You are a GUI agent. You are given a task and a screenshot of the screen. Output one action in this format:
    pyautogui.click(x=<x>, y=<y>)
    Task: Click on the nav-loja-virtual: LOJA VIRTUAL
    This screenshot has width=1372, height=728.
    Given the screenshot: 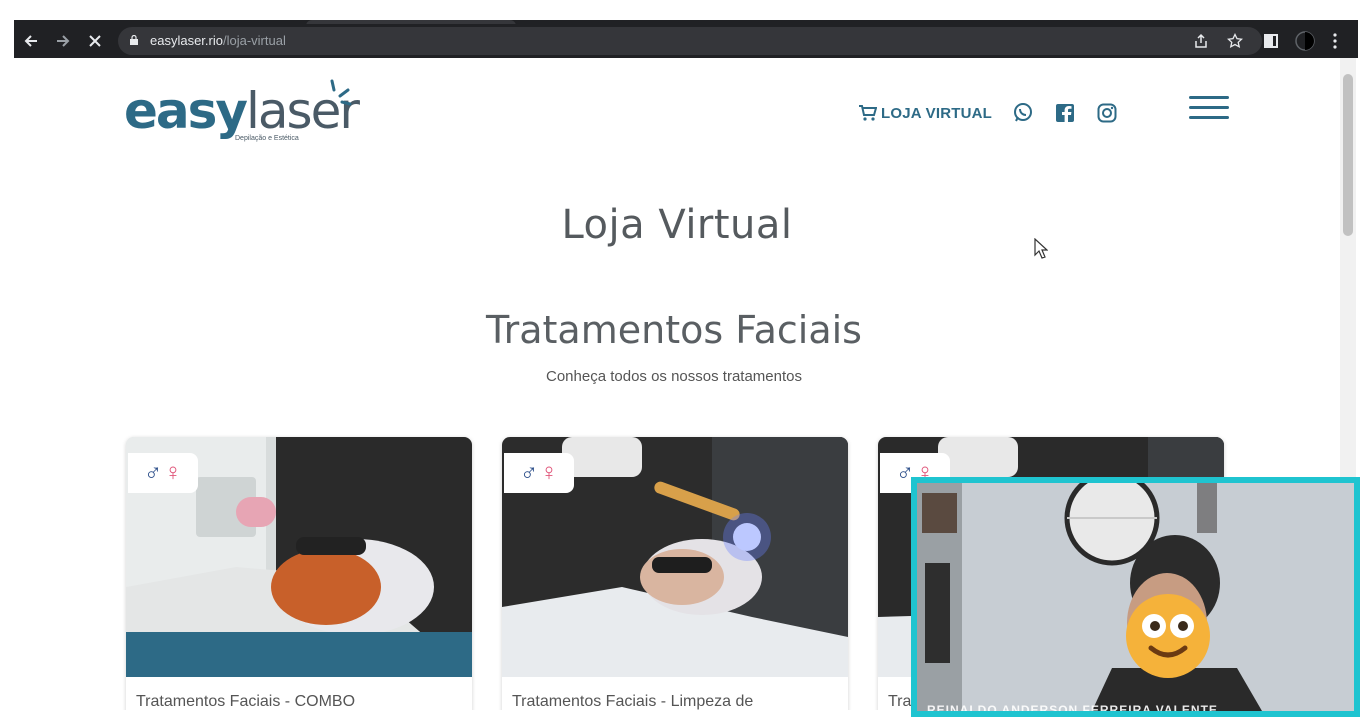 What is the action you would take?
    pyautogui.click(x=925, y=113)
    